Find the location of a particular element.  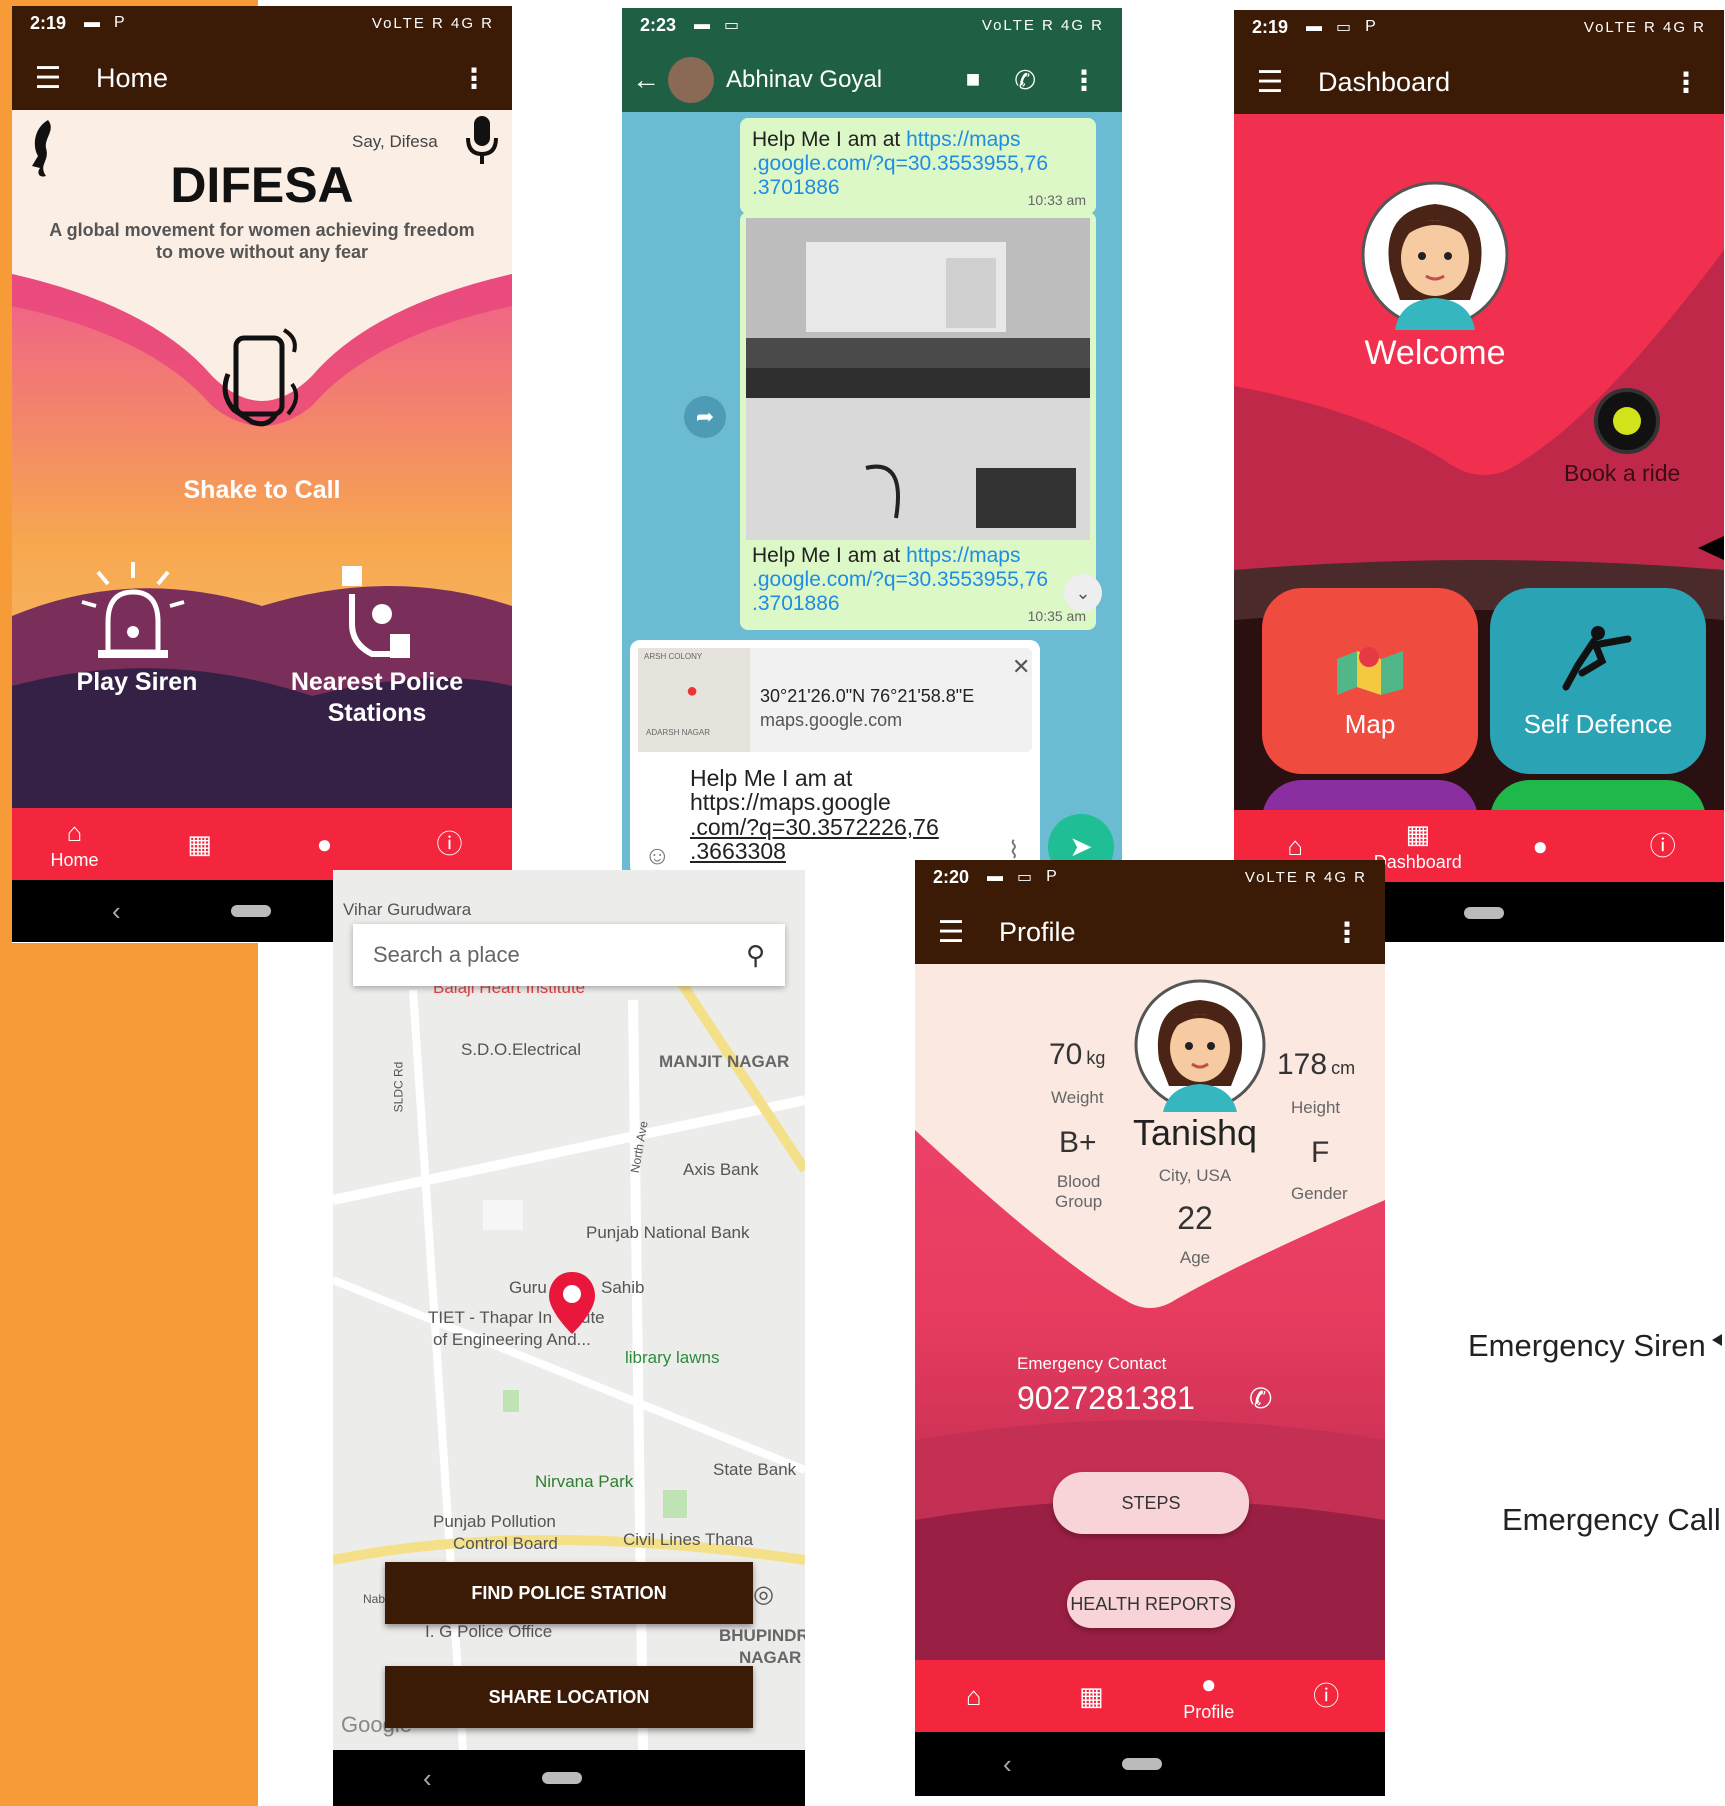

share-location-button: SHARE LOCATION is located at coordinates (569, 1697).